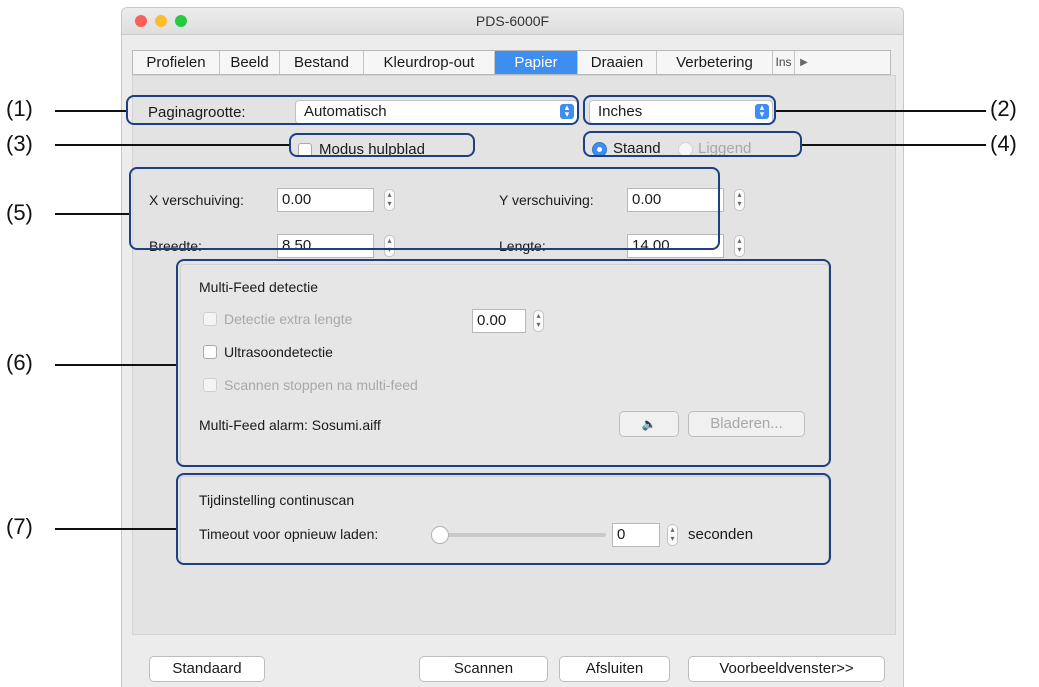 The height and width of the screenshot is (687, 1039). What do you see at coordinates (739, 200) in the screenshot?
I see `y-offset-stepper: ▴ ▾` at bounding box center [739, 200].